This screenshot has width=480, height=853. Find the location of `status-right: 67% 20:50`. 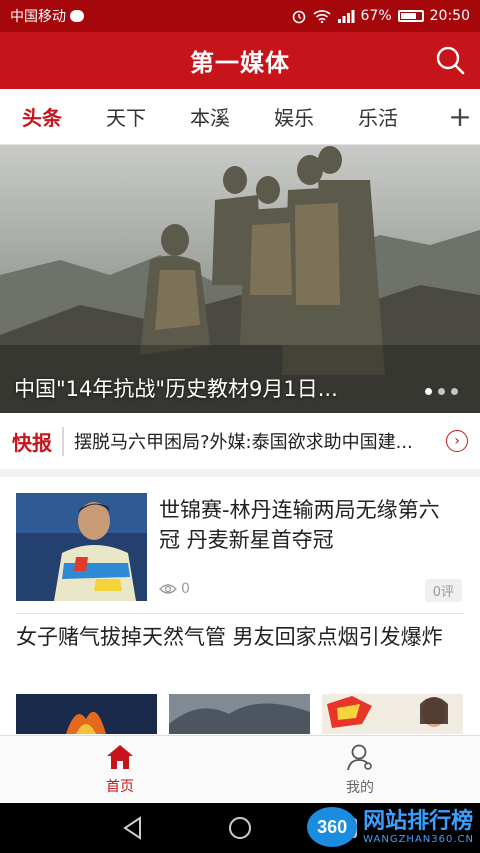

status-right: 67% 20:50 is located at coordinates (380, 16).